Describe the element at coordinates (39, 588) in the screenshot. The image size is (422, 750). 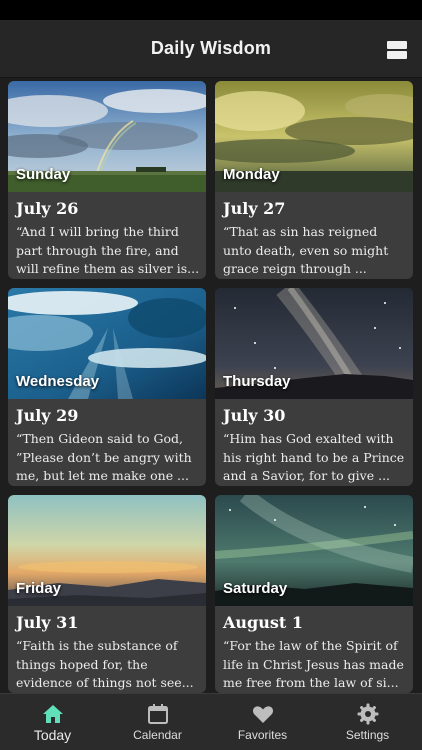
I see `card-day: Friday` at that location.